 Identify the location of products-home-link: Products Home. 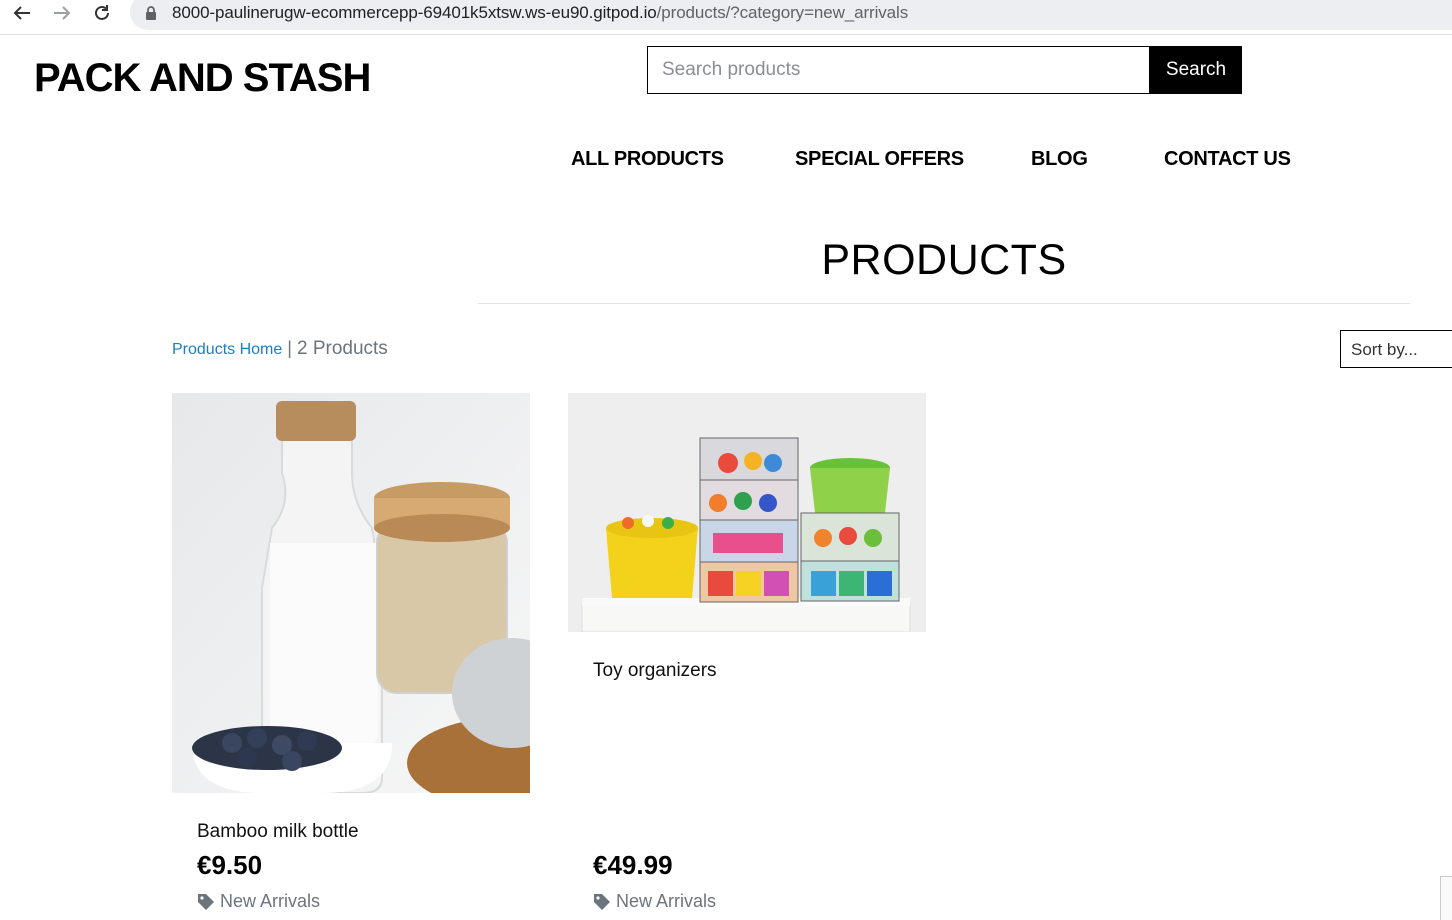
(227, 349).